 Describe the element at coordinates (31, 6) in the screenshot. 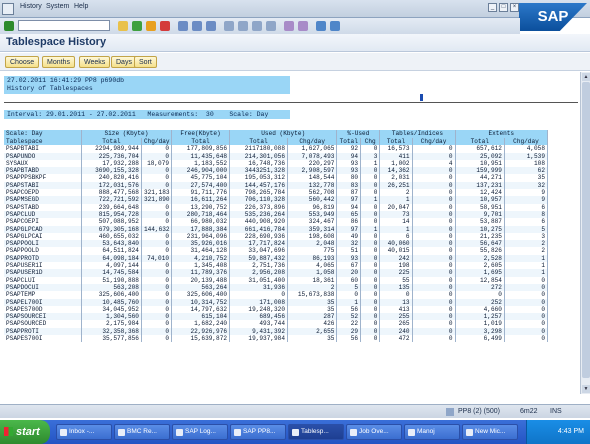

I see `menu-history: History` at that location.